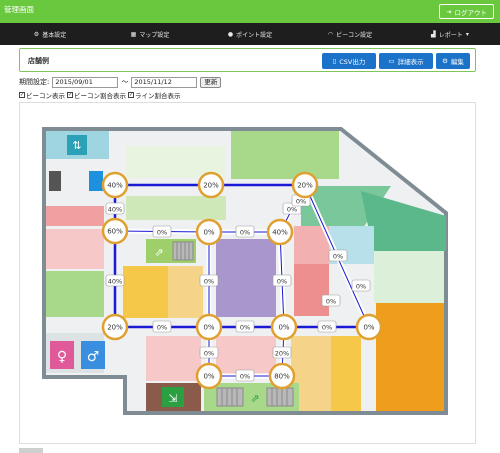 This screenshot has width=500, height=453. What do you see at coordinates (164, 82) in the screenshot?
I see `end-date-input: 2015/11/12` at bounding box center [164, 82].